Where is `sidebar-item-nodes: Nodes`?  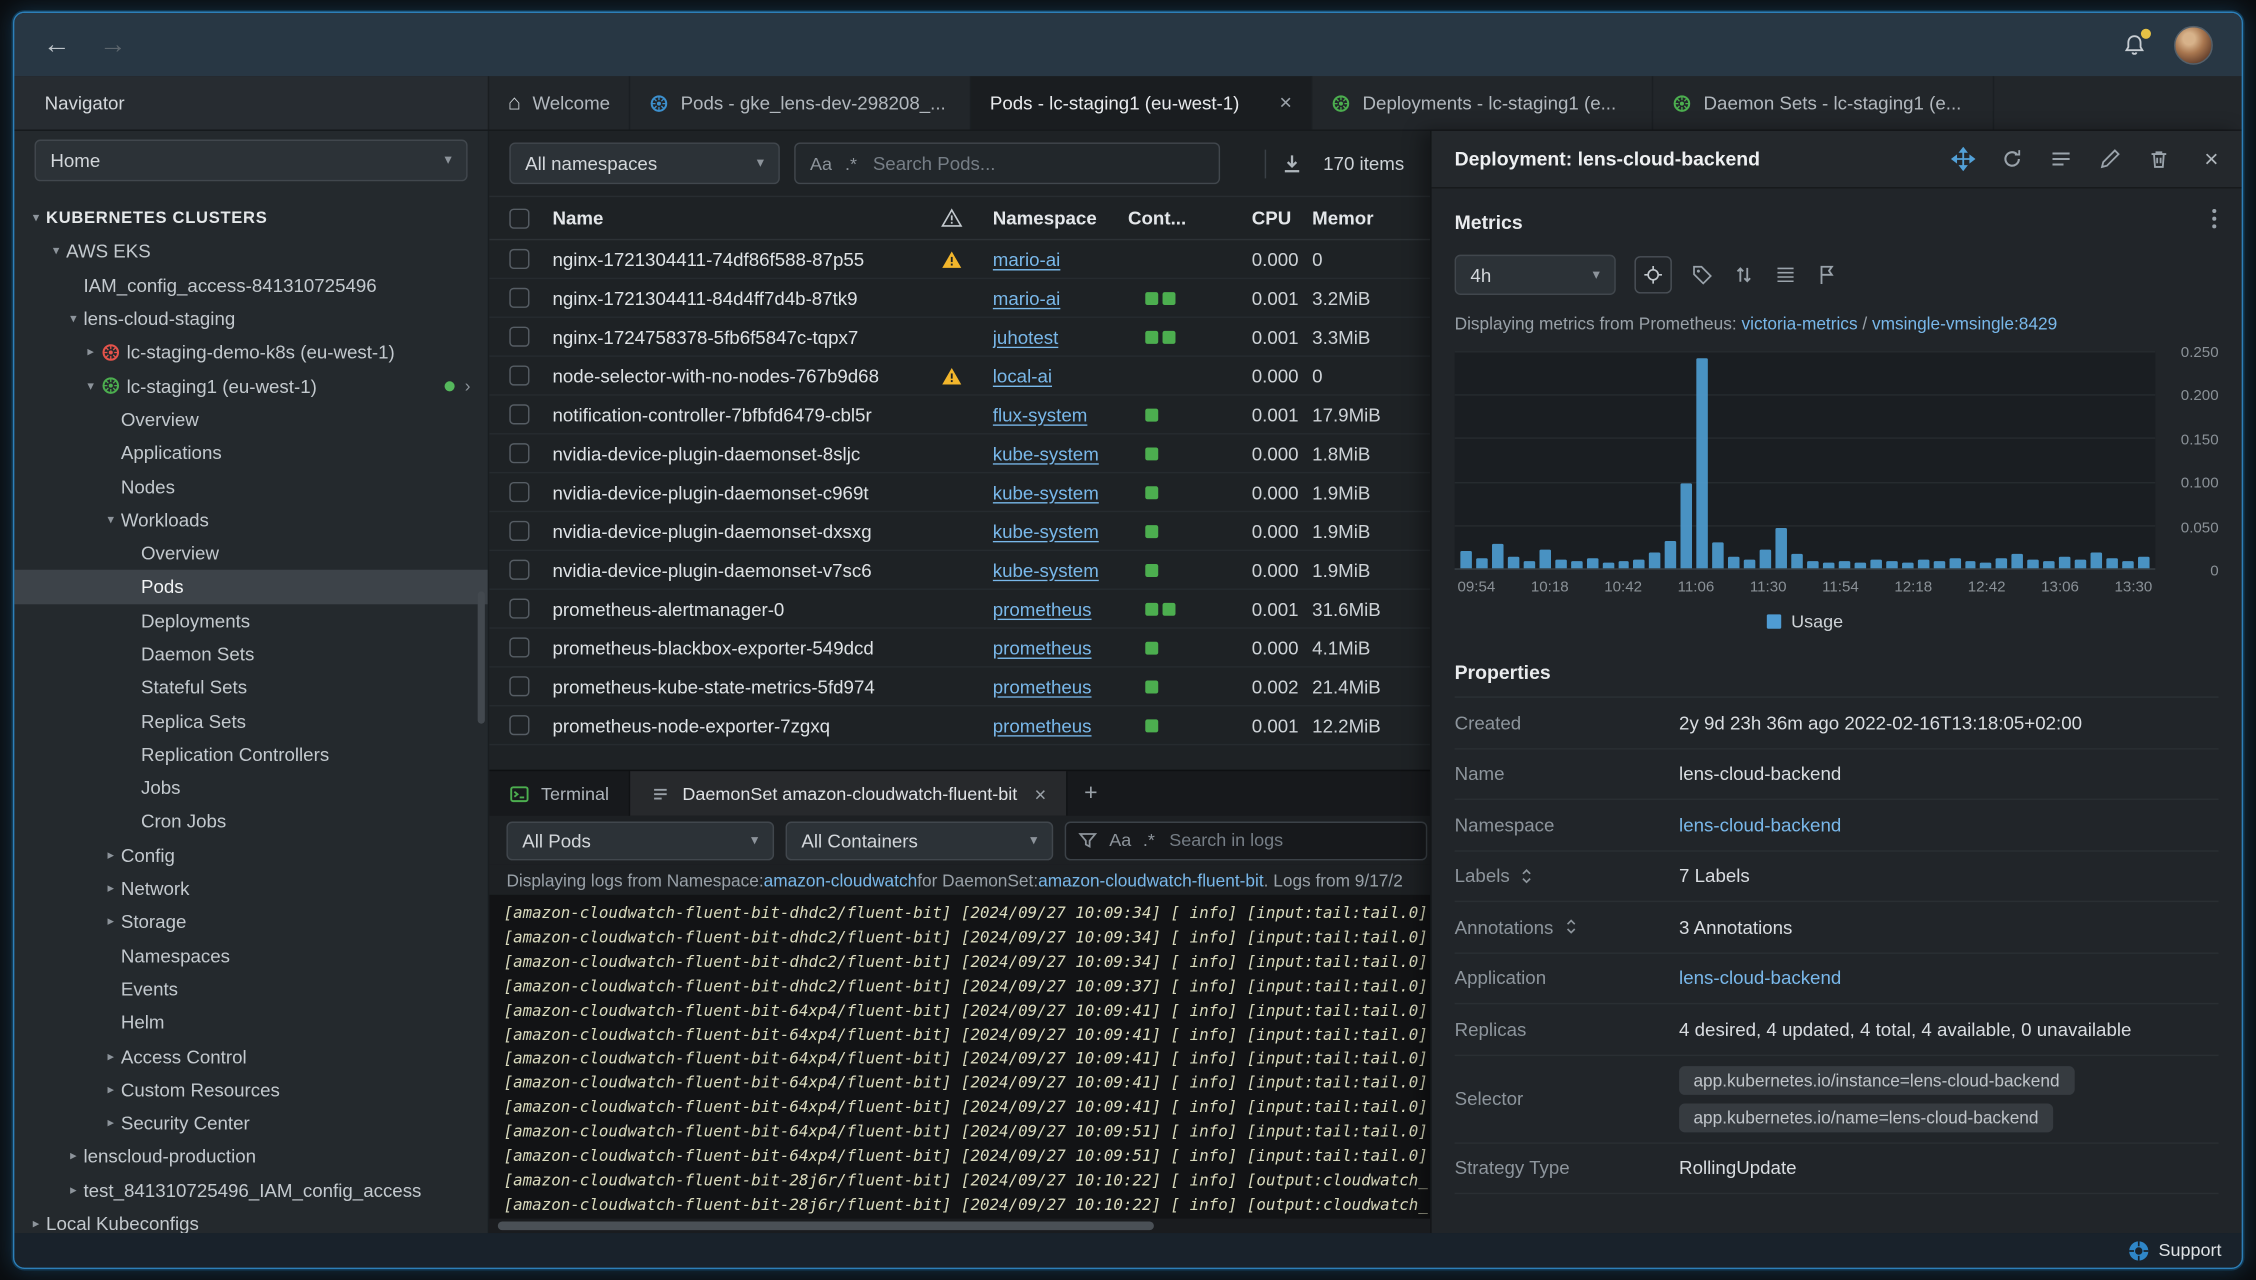
sidebar-item-nodes: Nodes is located at coordinates (250, 487).